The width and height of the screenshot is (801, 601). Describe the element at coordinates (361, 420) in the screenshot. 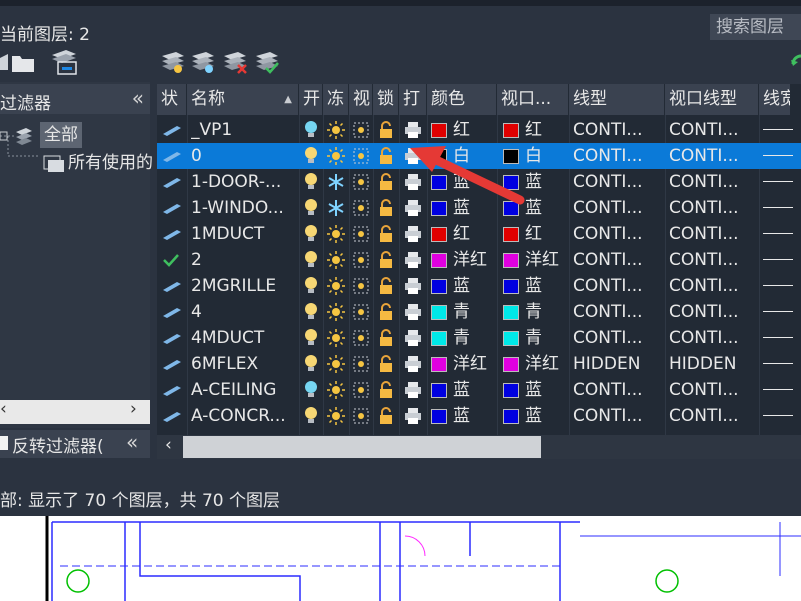

I see `viewport-freeze-icon` at that location.